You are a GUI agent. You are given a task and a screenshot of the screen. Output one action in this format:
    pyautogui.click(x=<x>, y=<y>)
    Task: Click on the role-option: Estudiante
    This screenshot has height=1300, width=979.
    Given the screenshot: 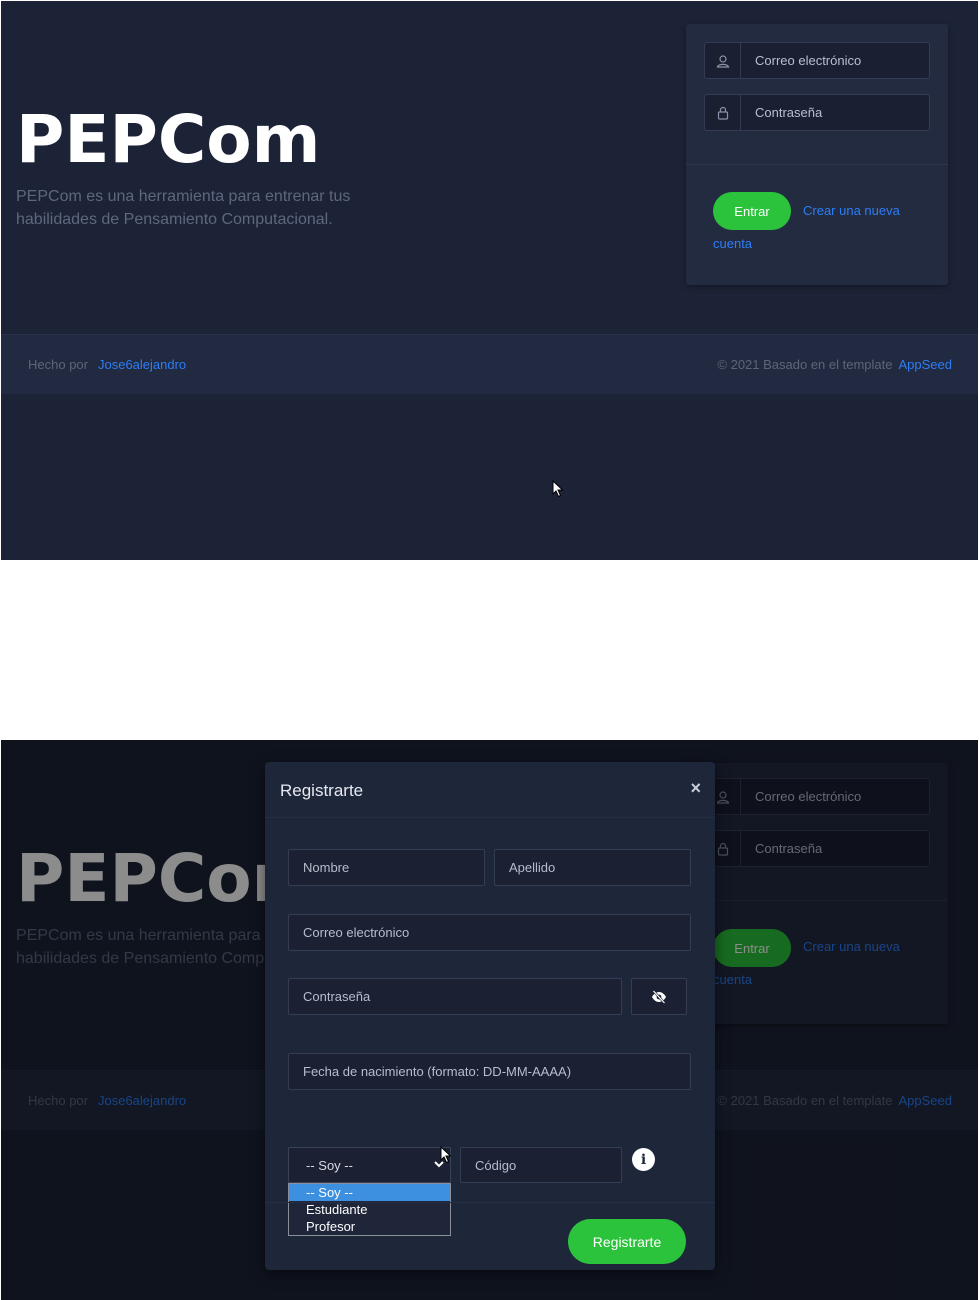 What is the action you would take?
    pyautogui.click(x=369, y=1209)
    